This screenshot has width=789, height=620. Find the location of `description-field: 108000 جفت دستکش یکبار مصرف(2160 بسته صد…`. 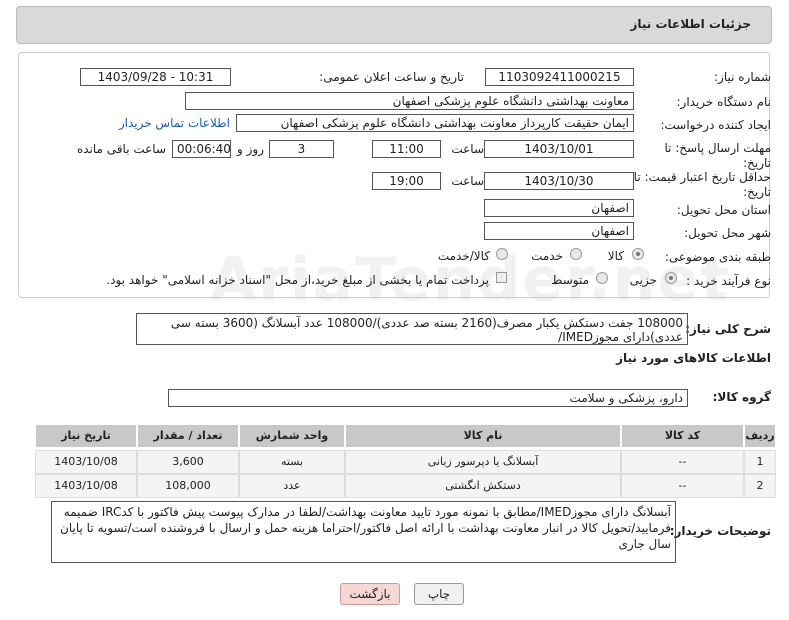

description-field: 108000 جفت دستکش یکبار مصرف(2160 بسته صد… is located at coordinates (412, 329).